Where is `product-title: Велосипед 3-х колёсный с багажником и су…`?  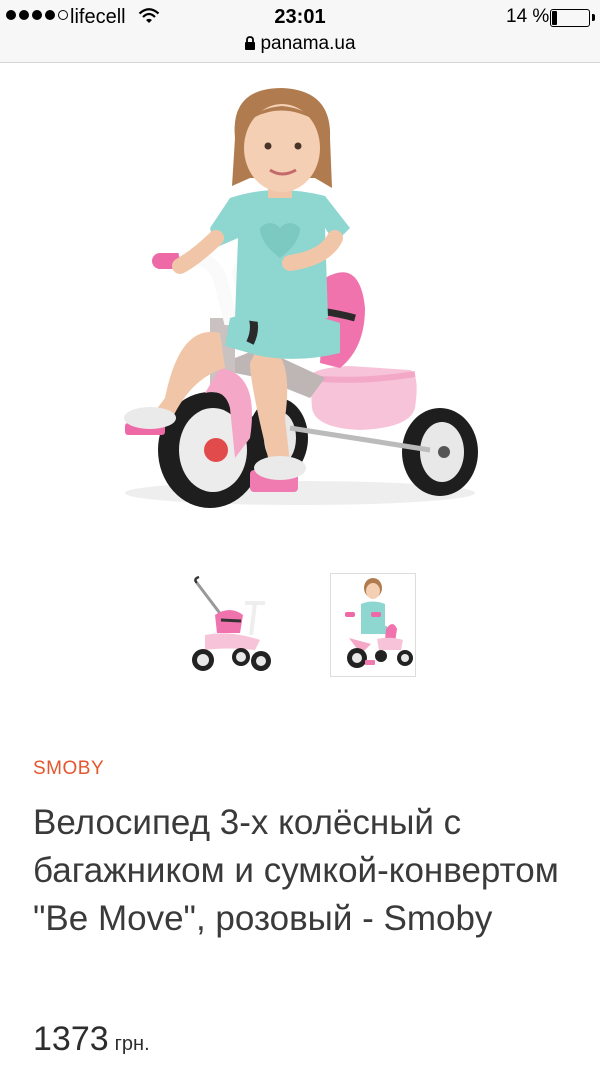 product-title: Велосипед 3-х колёсный с багажником и су… is located at coordinates (296, 870).